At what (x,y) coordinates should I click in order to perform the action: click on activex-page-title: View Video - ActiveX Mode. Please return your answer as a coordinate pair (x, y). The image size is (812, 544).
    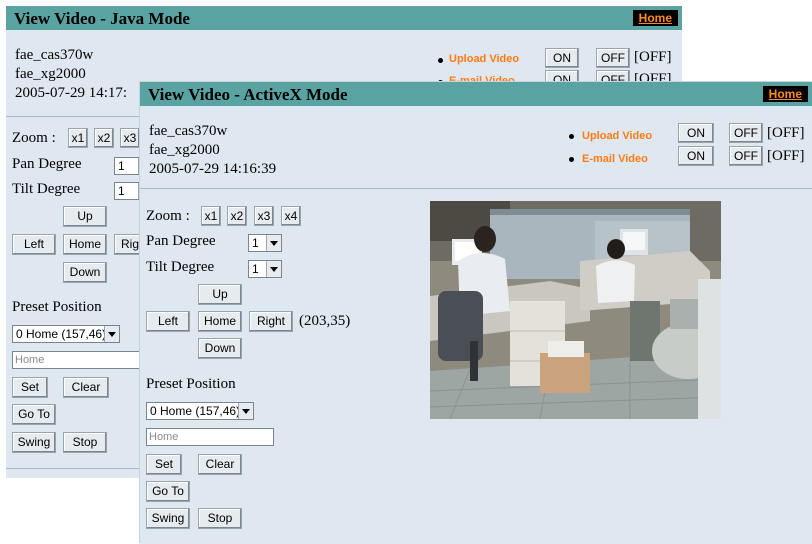
    Looking at the image, I should click on (248, 94).